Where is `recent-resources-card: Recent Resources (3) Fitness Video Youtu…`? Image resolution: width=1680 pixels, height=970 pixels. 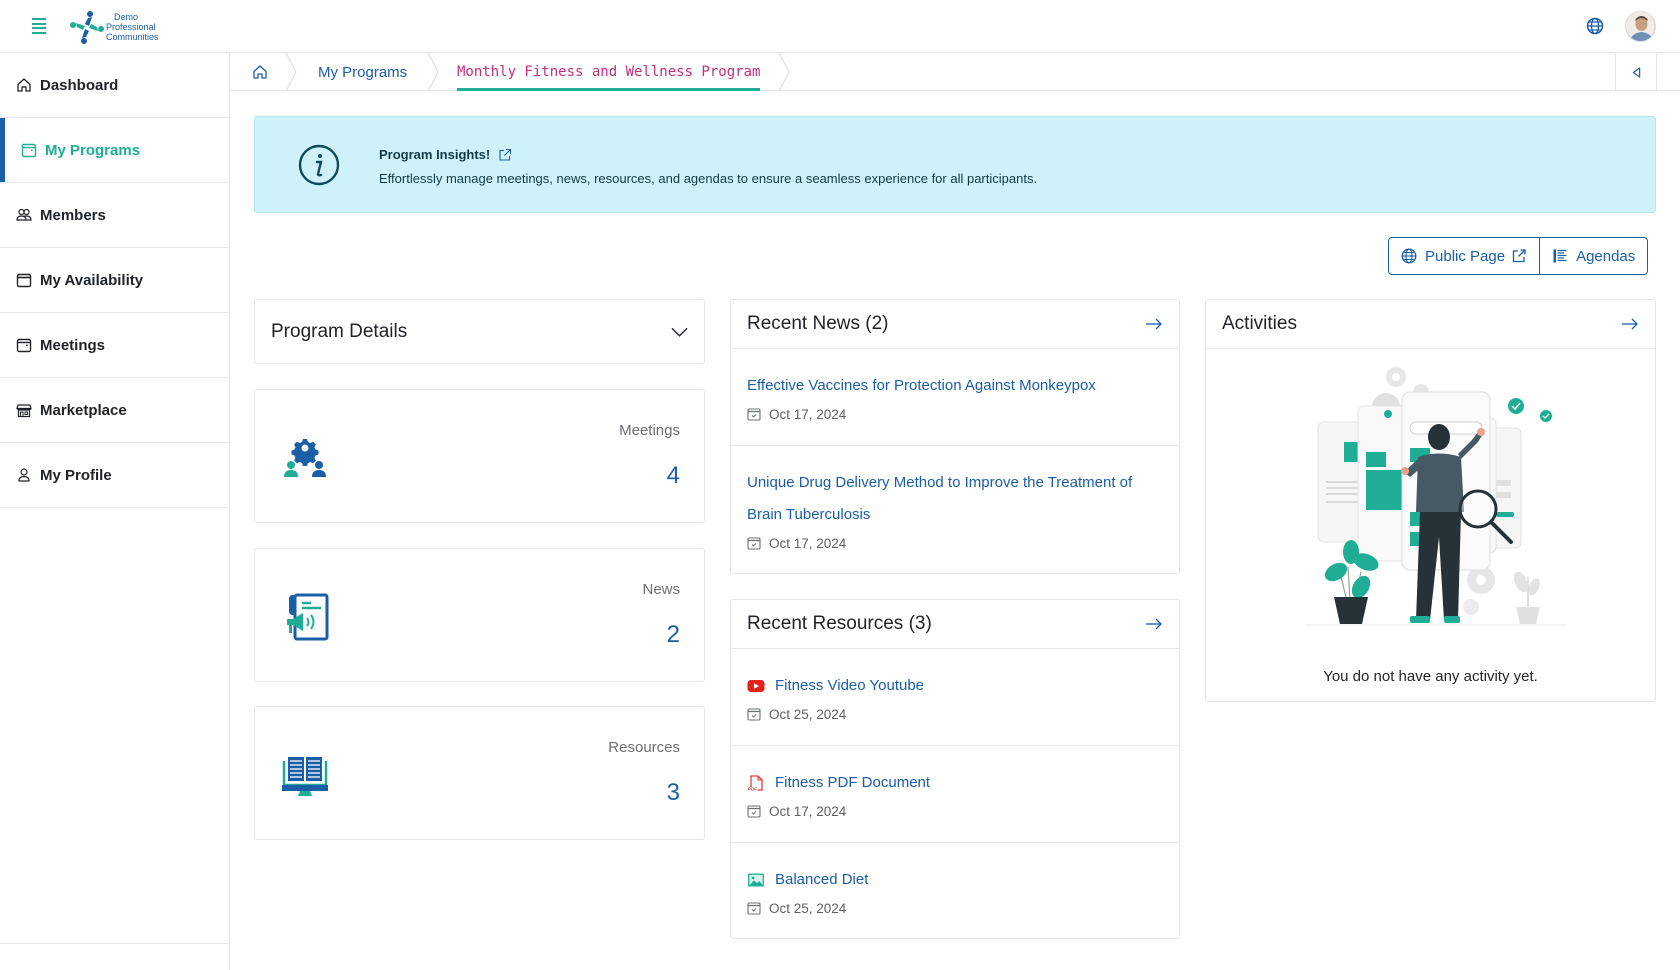
recent-resources-card: Recent Resources (3) Fitness Video Youtu… is located at coordinates (955, 769).